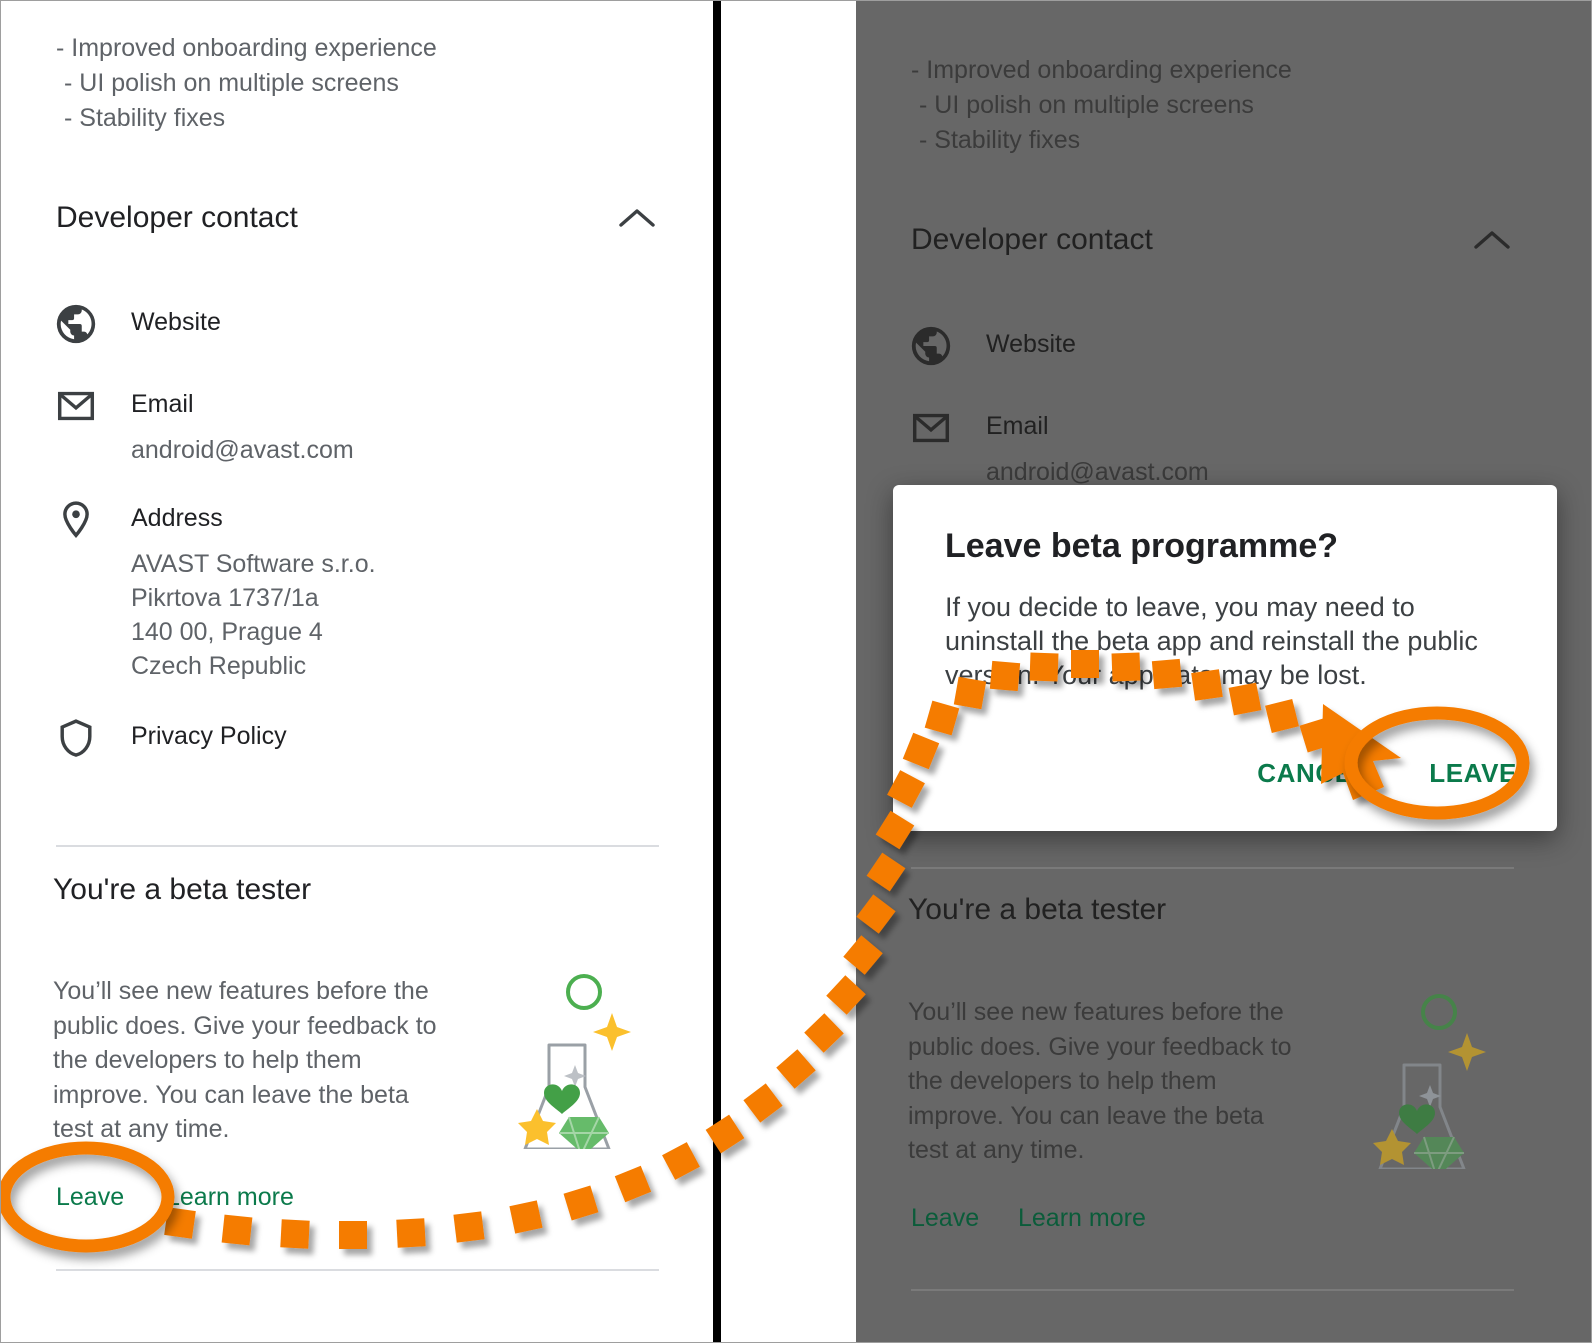 This screenshot has width=1592, height=1343. What do you see at coordinates (177, 518) in the screenshot?
I see `contact-label-address: Address` at bounding box center [177, 518].